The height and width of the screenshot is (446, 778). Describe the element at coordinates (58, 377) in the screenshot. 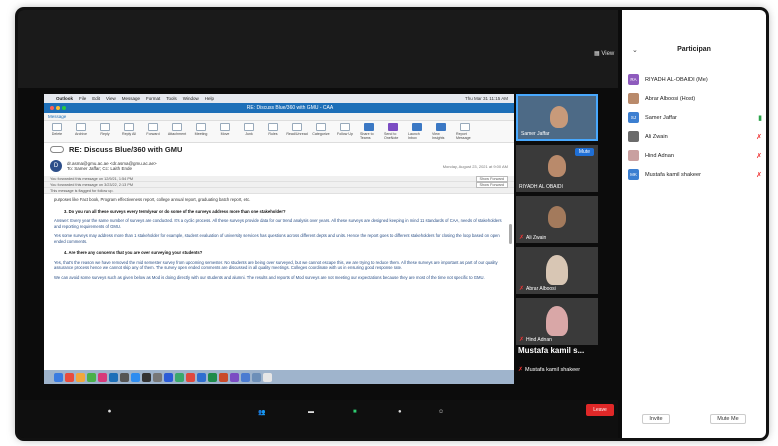

I see `finder-icon` at that location.